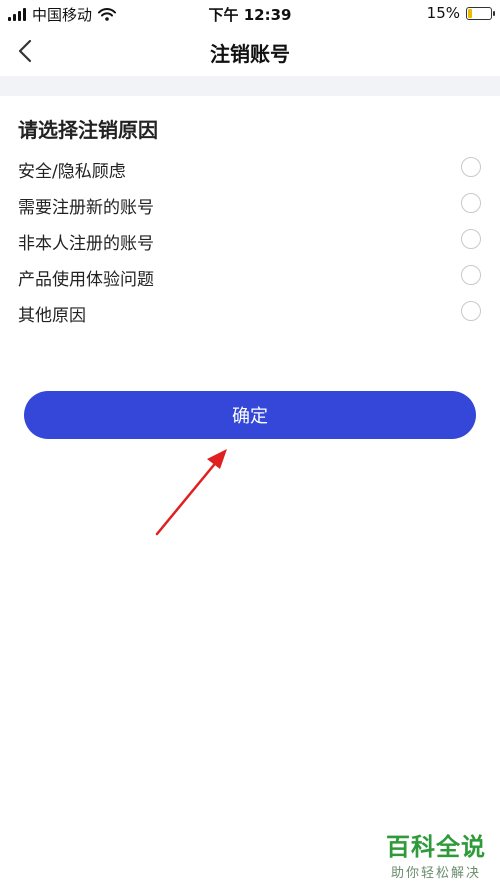  Describe the element at coordinates (443, 13) in the screenshot. I see `battery-percent: 15%` at that location.